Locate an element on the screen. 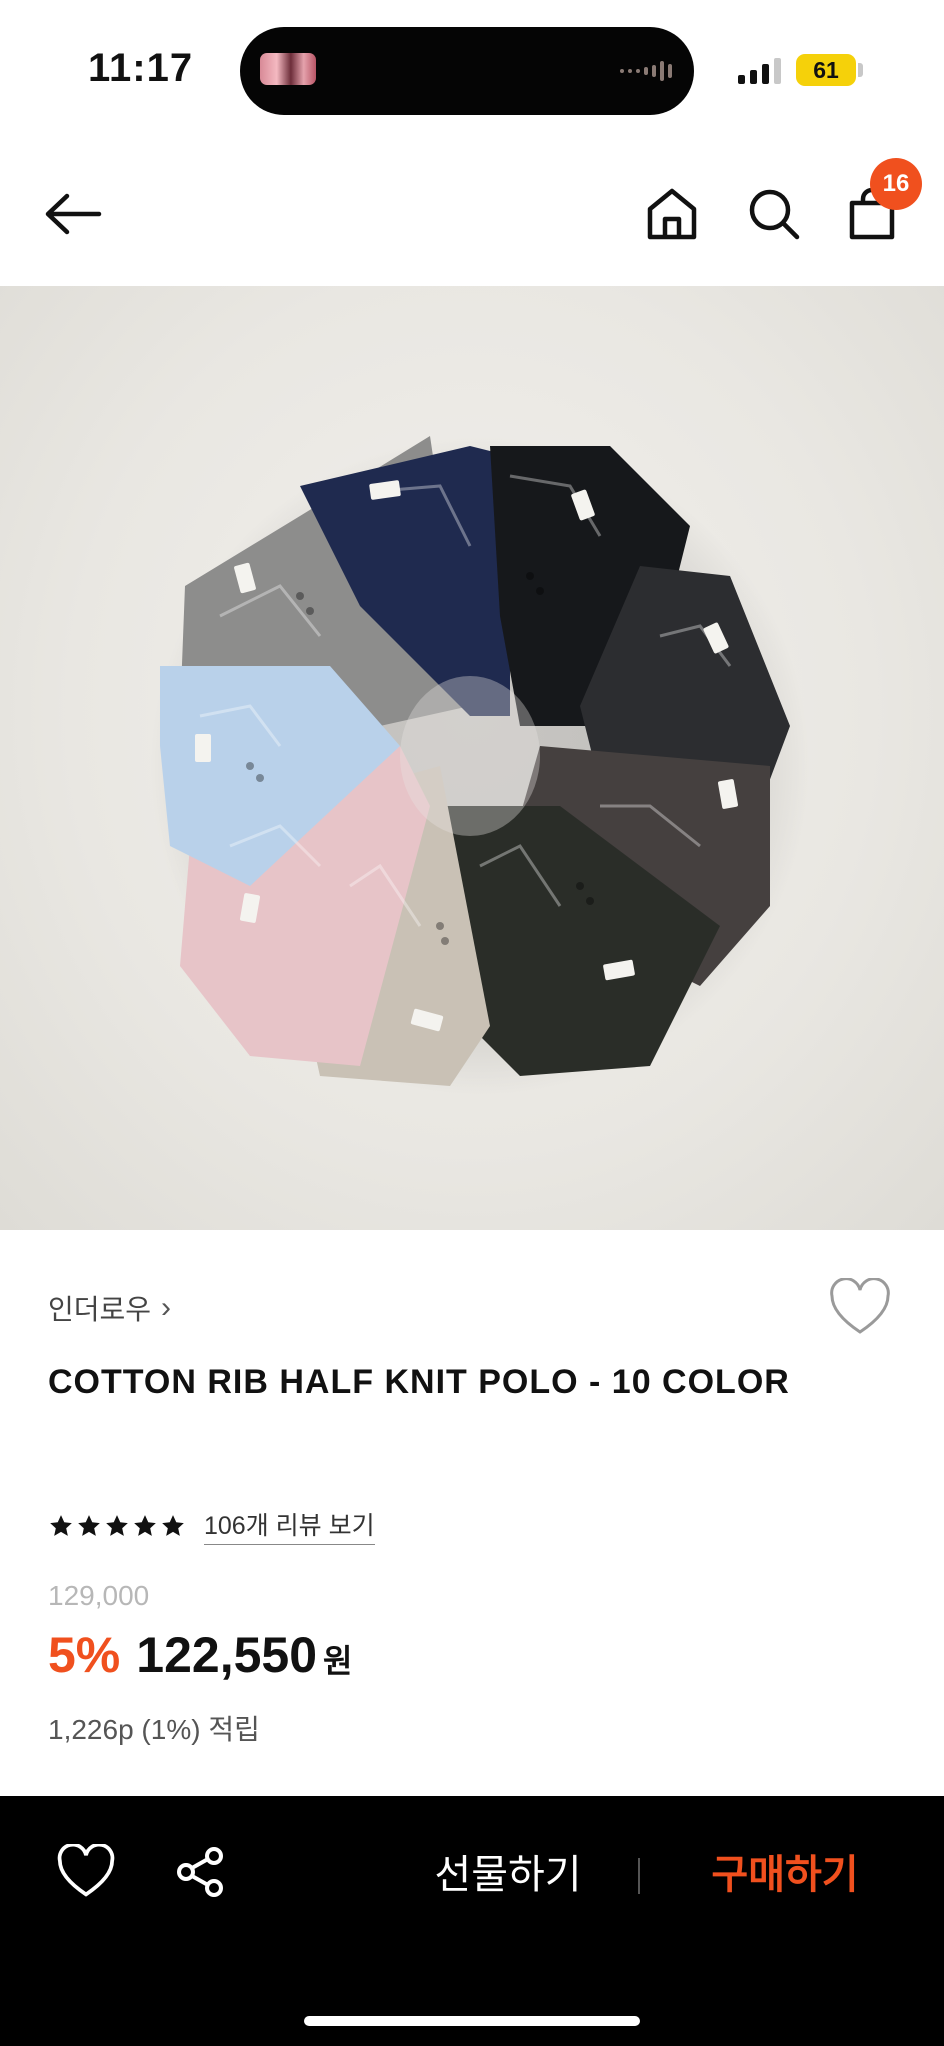 The width and height of the screenshot is (944, 2046). search-button is located at coordinates (774, 214).